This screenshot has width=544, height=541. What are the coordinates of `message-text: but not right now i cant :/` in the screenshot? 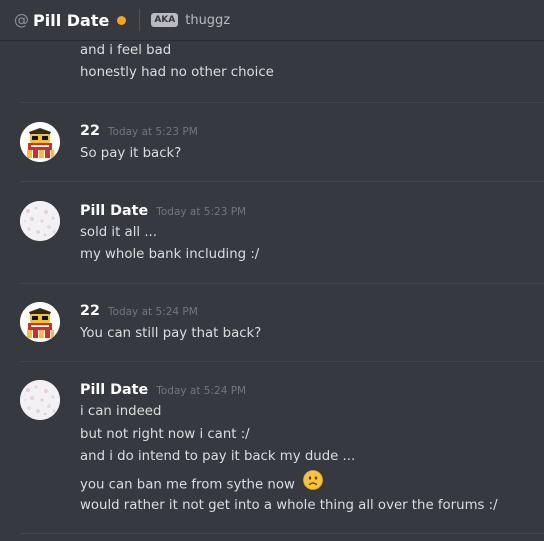 It's located at (165, 434).